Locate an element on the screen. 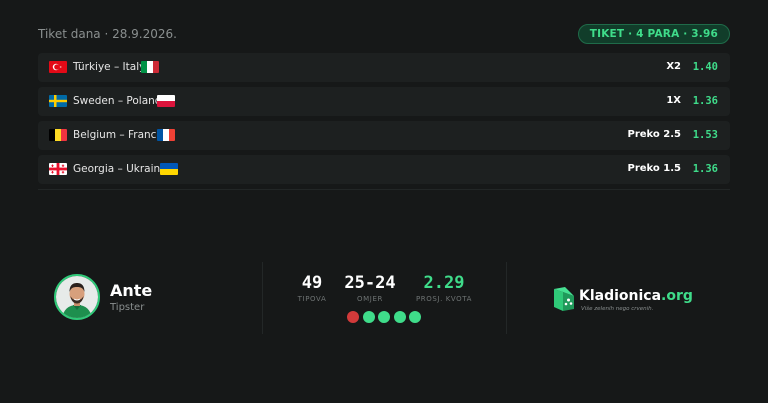 The image size is (768, 403). tipster-avatar-icon is located at coordinates (77, 297).